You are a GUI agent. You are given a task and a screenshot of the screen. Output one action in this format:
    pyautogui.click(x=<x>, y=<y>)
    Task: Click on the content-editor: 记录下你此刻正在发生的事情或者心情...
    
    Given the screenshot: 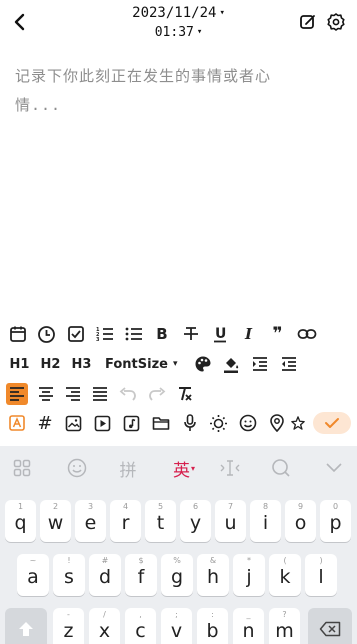 What is the action you would take?
    pyautogui.click(x=165, y=91)
    